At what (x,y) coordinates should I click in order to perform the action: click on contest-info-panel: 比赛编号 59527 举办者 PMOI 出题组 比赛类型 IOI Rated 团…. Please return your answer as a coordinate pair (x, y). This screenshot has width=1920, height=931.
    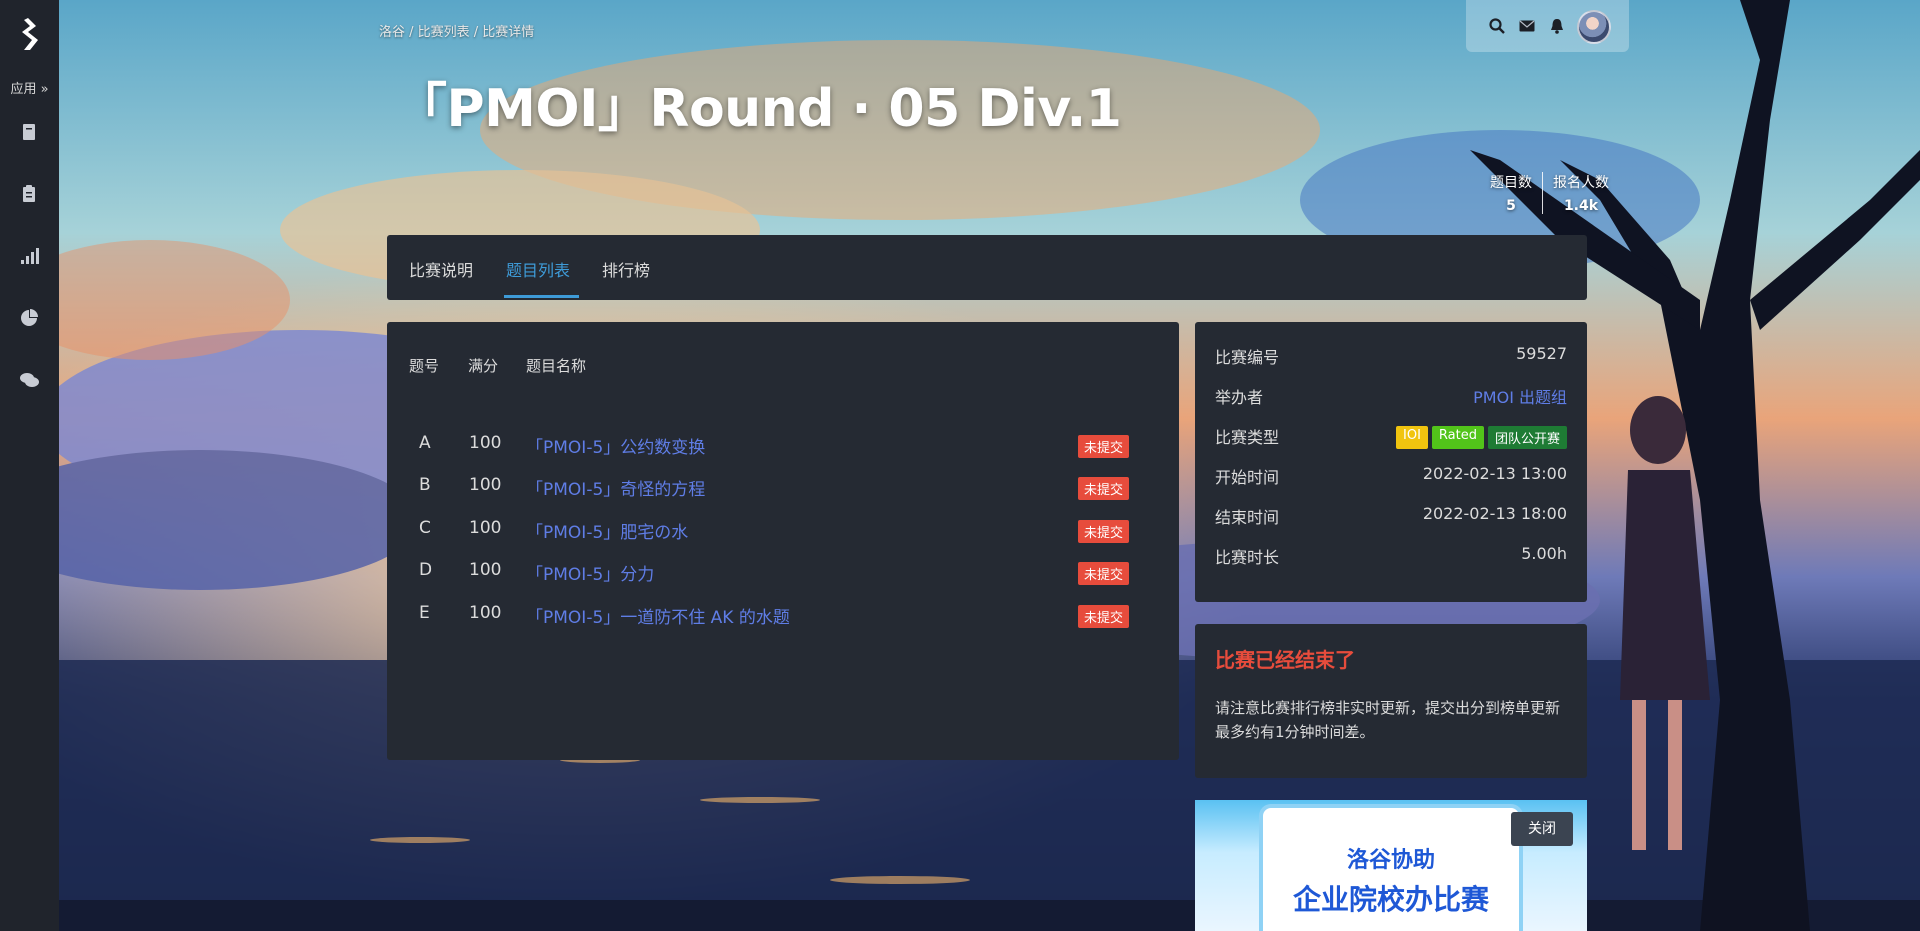
    Looking at the image, I should click on (1391, 462).